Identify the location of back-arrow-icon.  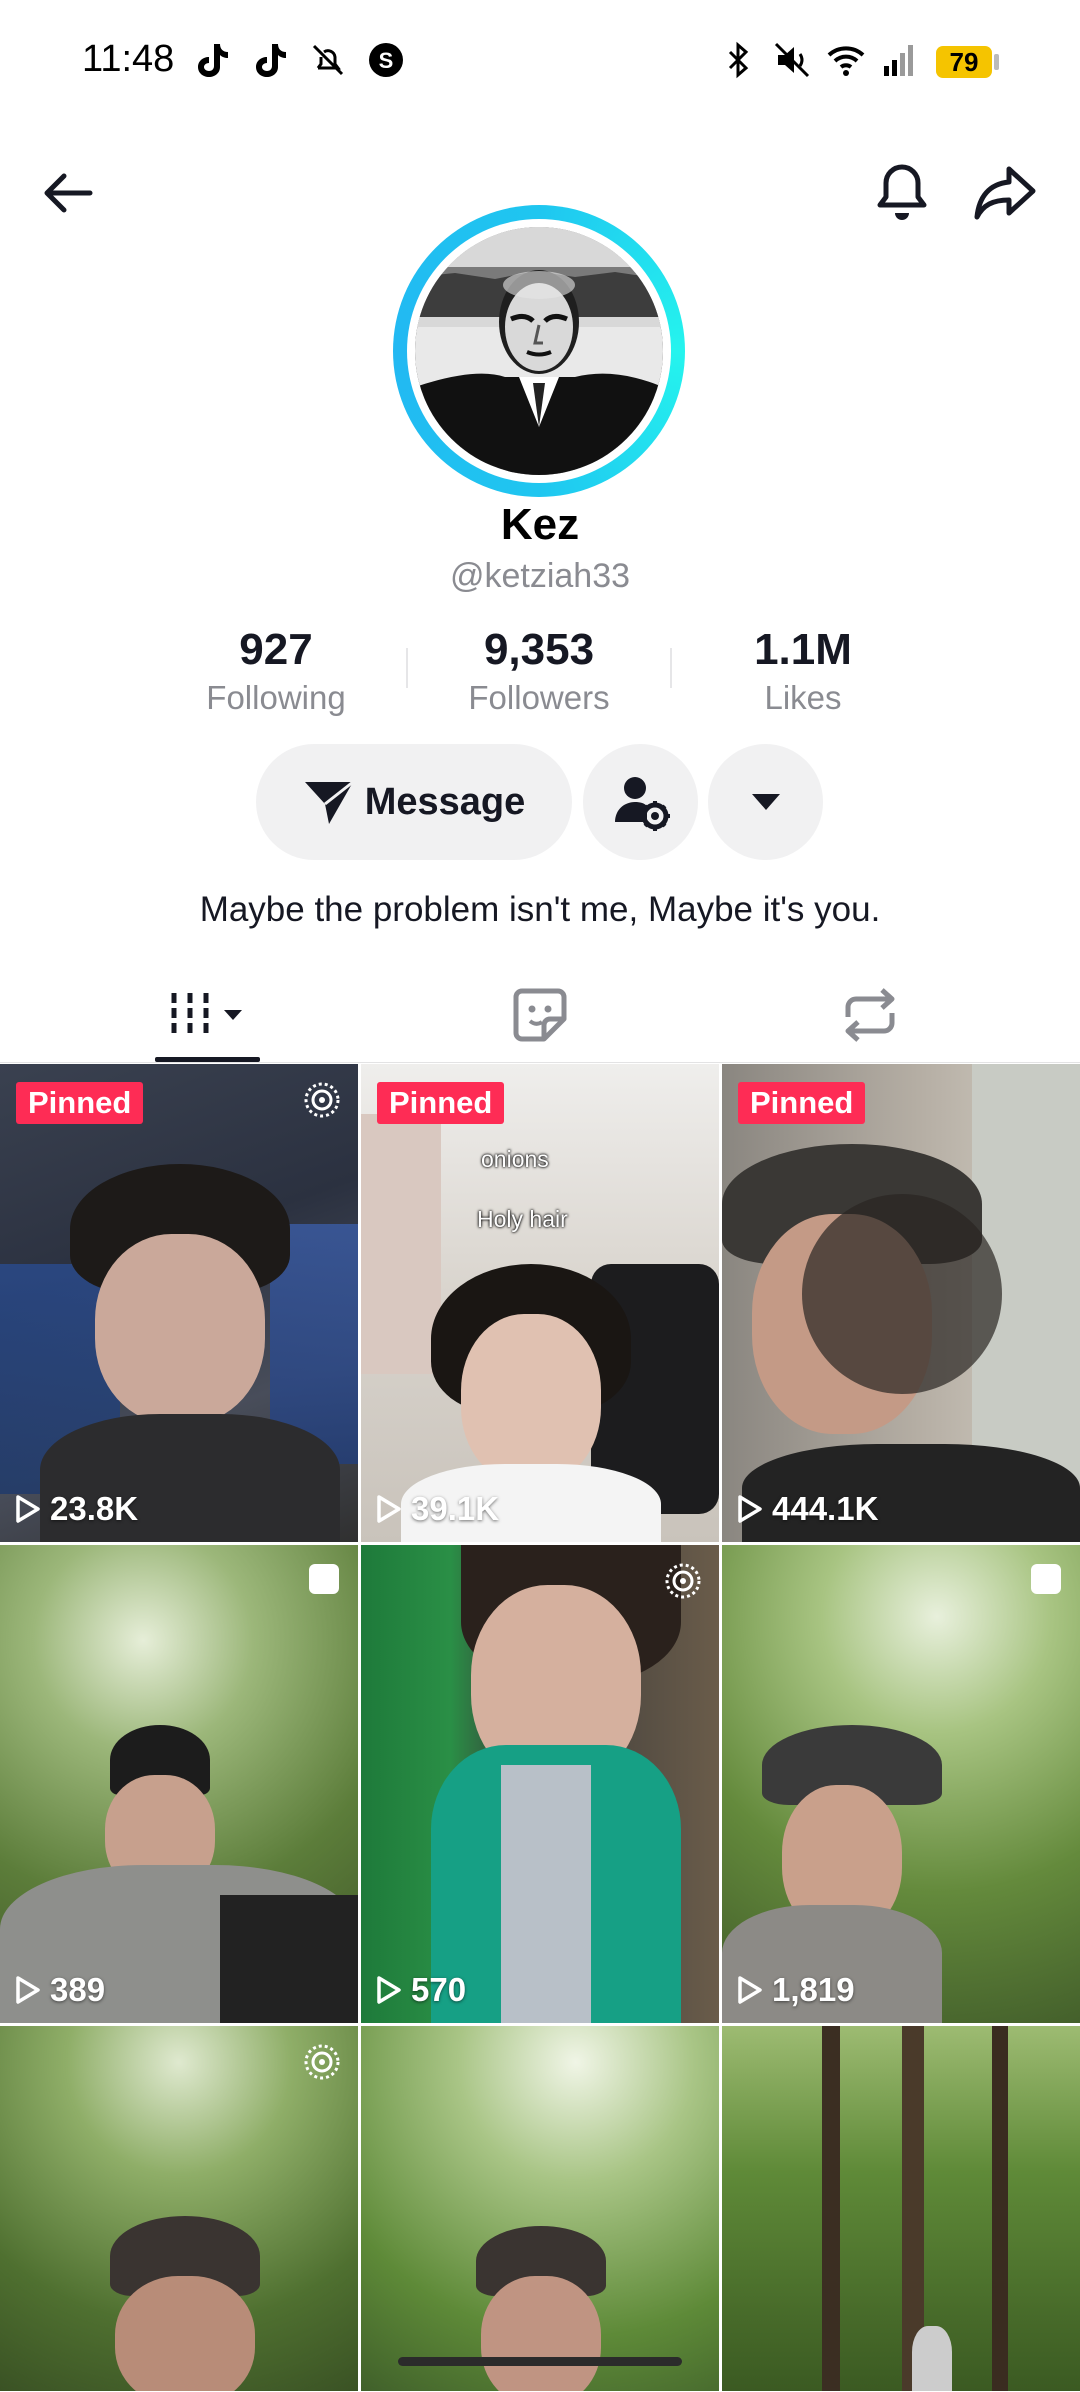
(68, 193).